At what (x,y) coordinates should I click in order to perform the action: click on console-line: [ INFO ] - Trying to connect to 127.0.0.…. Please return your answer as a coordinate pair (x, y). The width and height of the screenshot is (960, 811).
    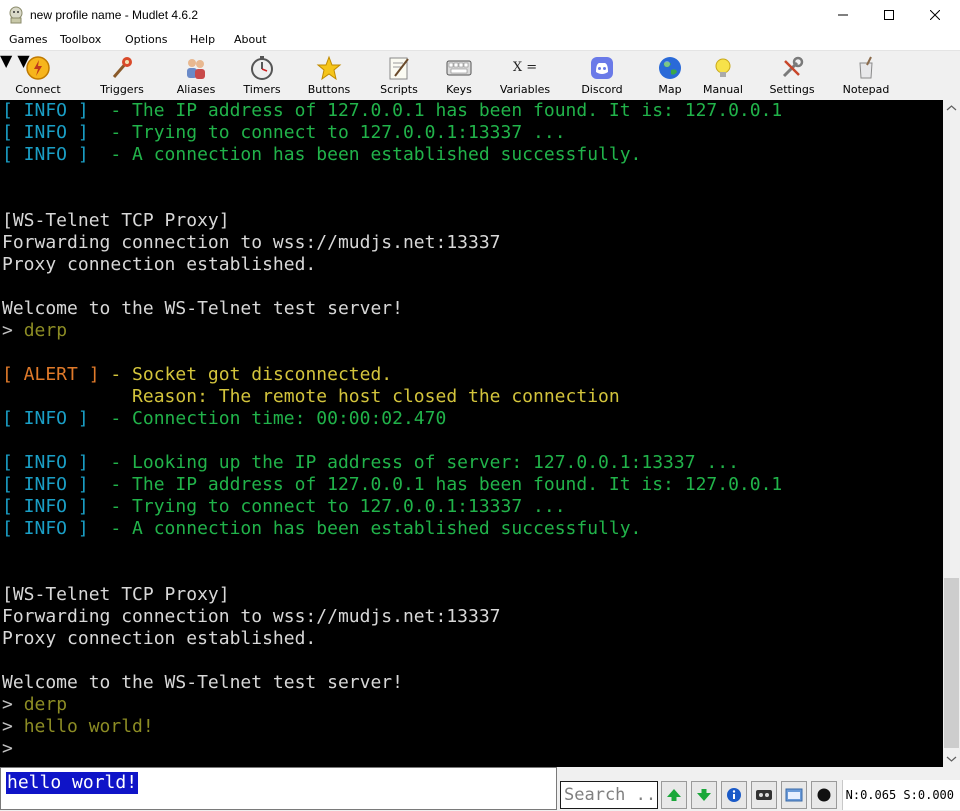
    Looking at the image, I should click on (284, 507).